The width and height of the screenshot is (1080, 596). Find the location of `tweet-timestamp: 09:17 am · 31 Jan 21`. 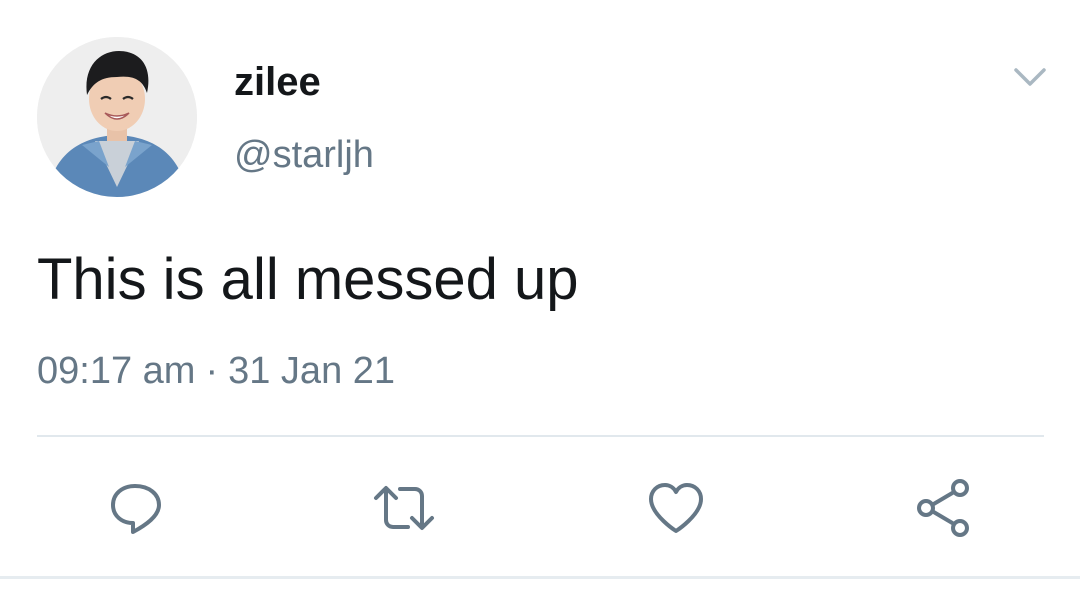

tweet-timestamp: 09:17 am · 31 Jan 21 is located at coordinates (216, 371).